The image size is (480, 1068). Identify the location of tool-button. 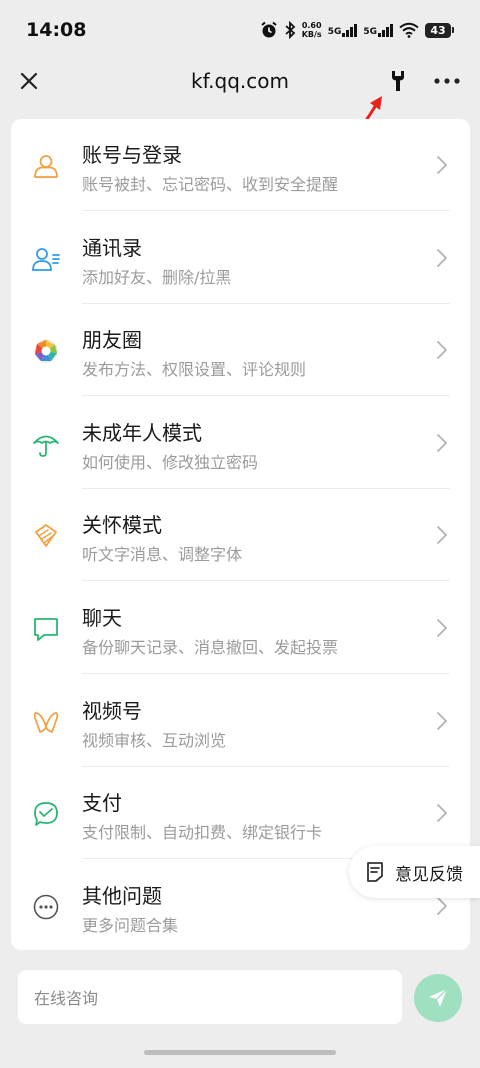
(398, 81).